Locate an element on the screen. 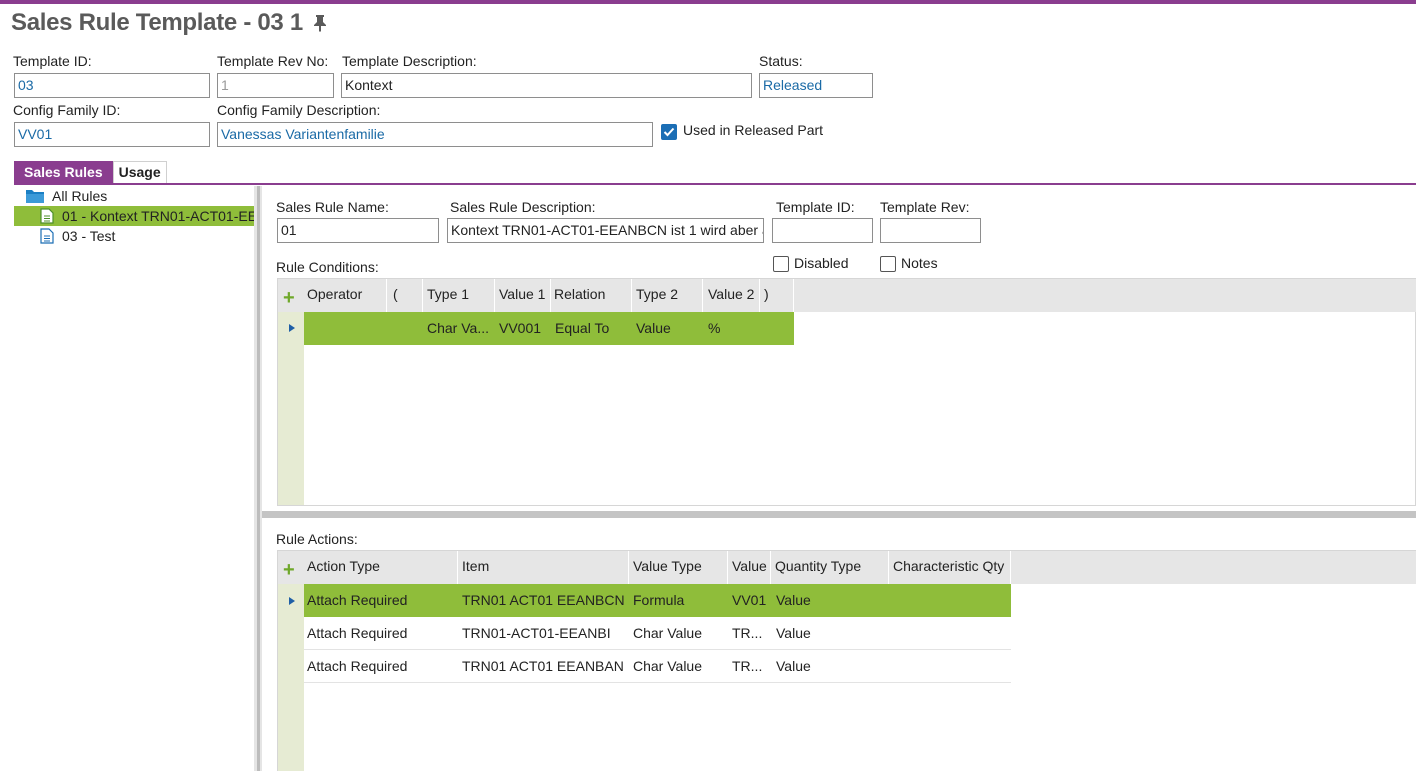  tab-bar: Sales Rules Usage is located at coordinates (90, 172).